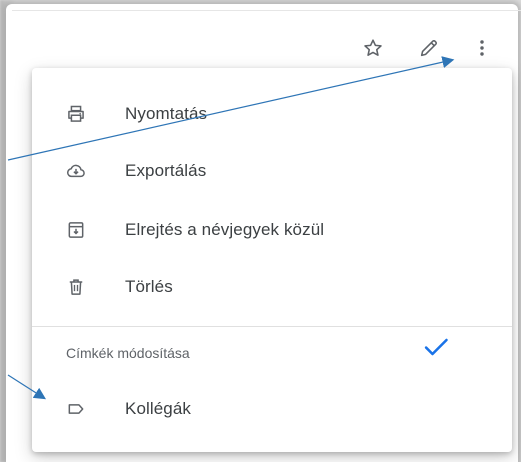  I want to click on star-button, so click(373, 48).